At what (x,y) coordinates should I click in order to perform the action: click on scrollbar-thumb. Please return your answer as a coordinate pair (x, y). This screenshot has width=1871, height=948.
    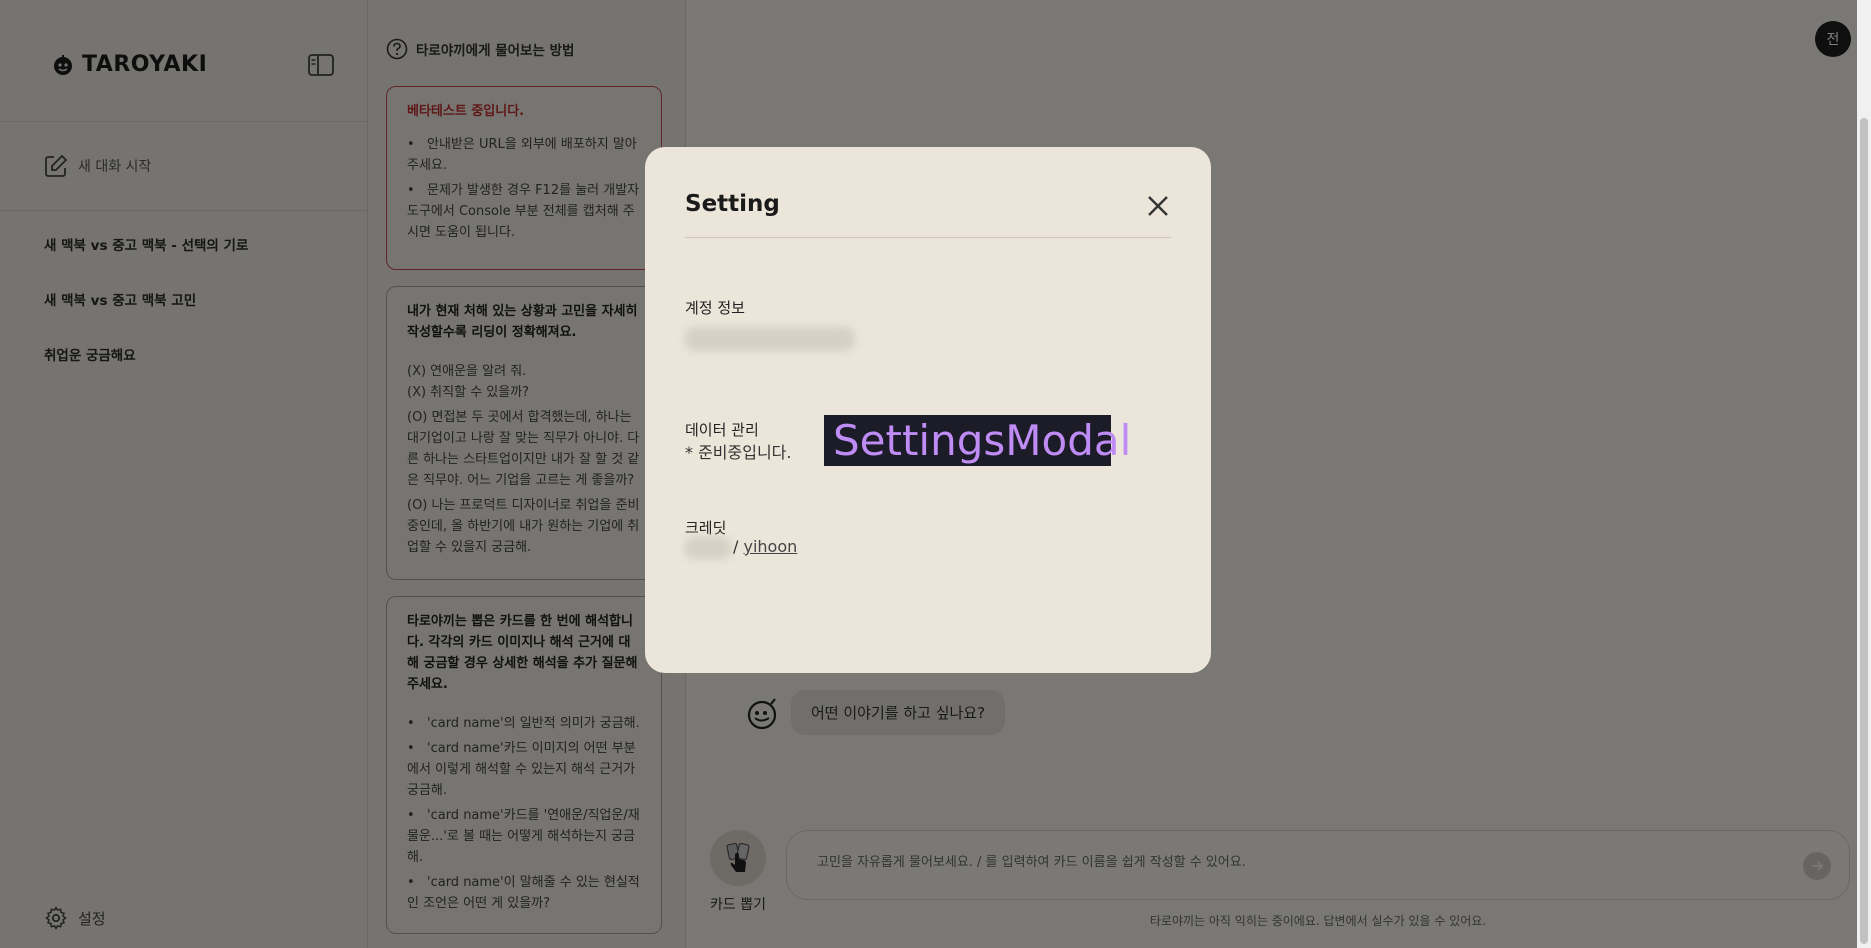
    Looking at the image, I should click on (1864, 531).